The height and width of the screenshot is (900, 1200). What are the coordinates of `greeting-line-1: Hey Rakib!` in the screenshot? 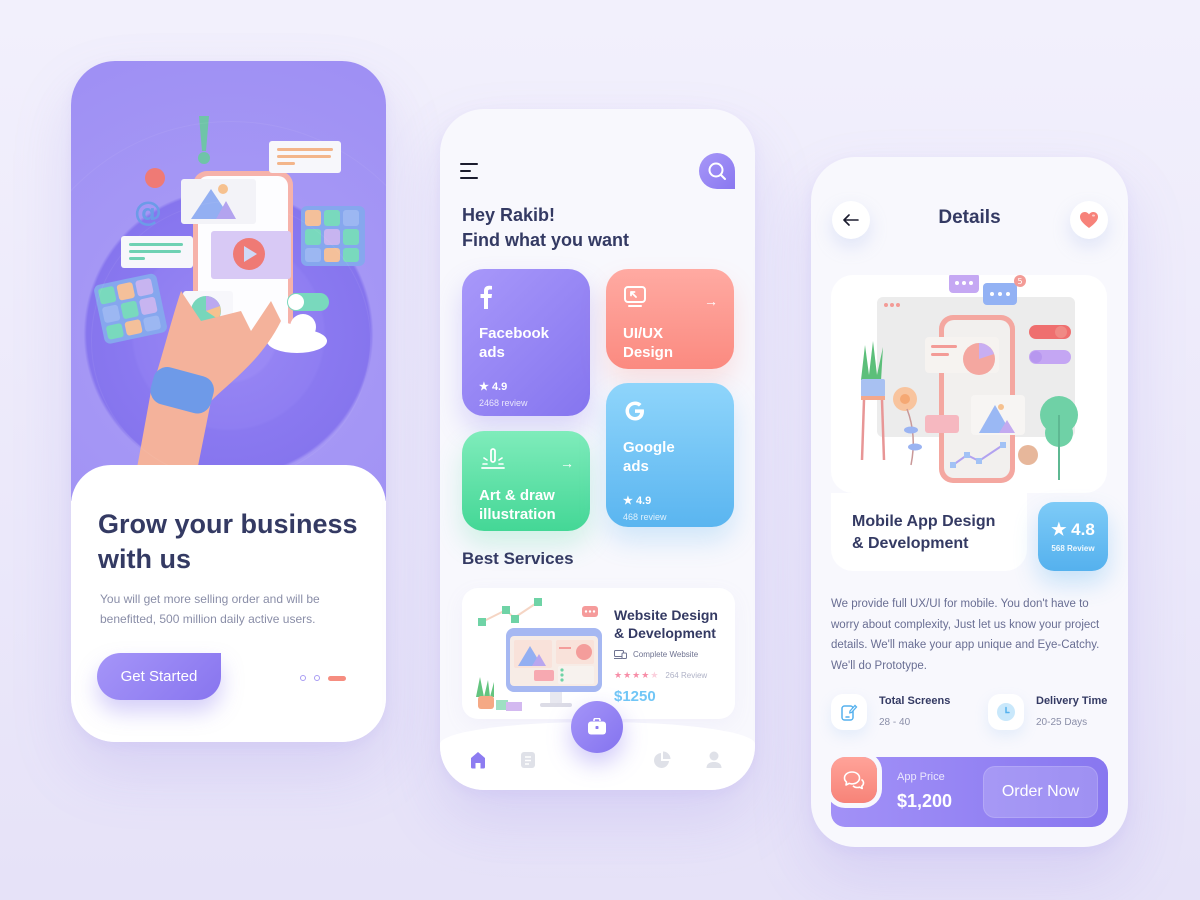 It's located at (509, 215).